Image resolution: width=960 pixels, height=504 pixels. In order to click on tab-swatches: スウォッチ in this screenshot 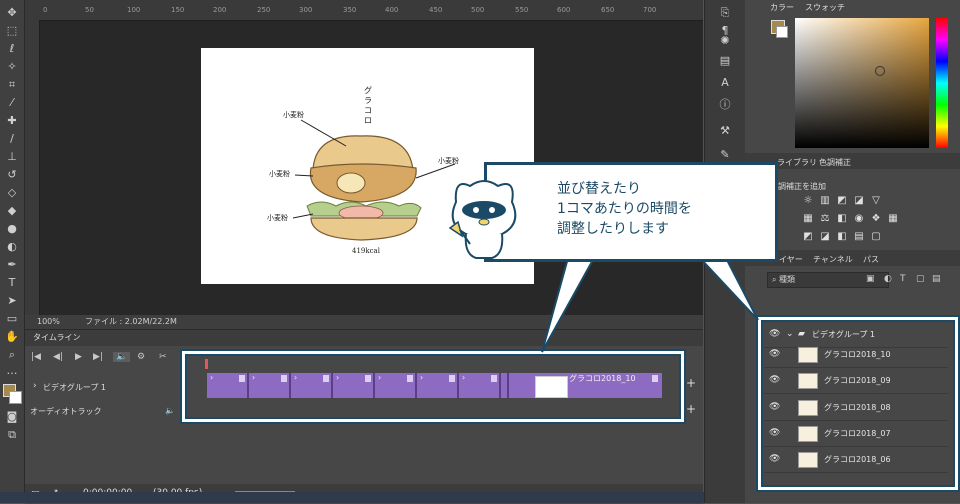, I will do `click(825, 7)`.